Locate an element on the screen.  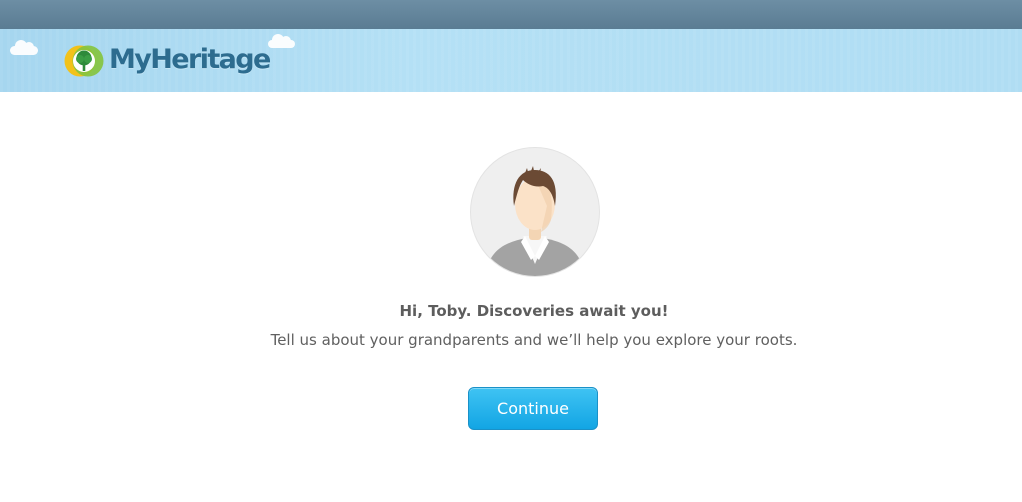
default-male-avatar-icon is located at coordinates (535, 221).